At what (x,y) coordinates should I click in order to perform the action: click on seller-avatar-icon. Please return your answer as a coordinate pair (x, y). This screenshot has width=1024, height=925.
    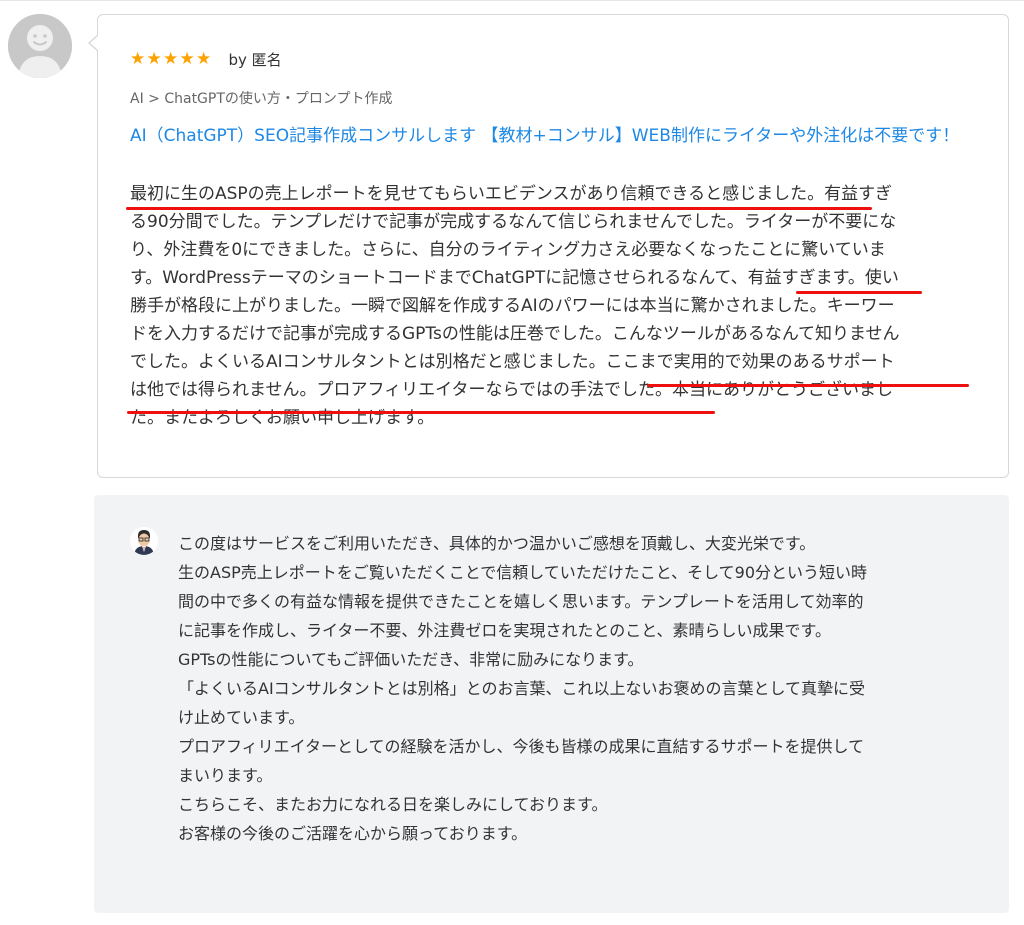
    Looking at the image, I should click on (144, 541).